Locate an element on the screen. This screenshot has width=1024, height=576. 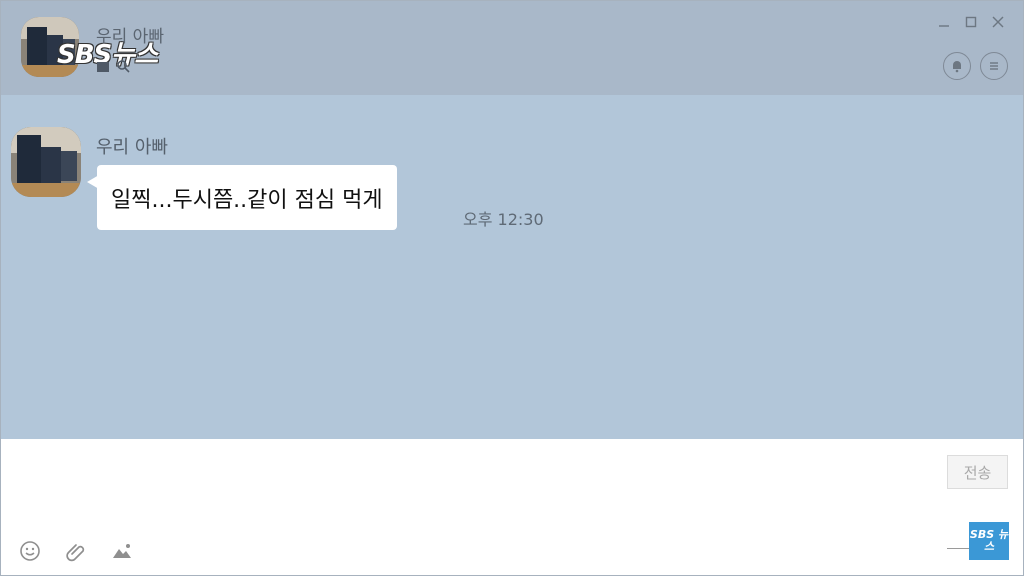
attachment-icon is located at coordinates (76, 551).